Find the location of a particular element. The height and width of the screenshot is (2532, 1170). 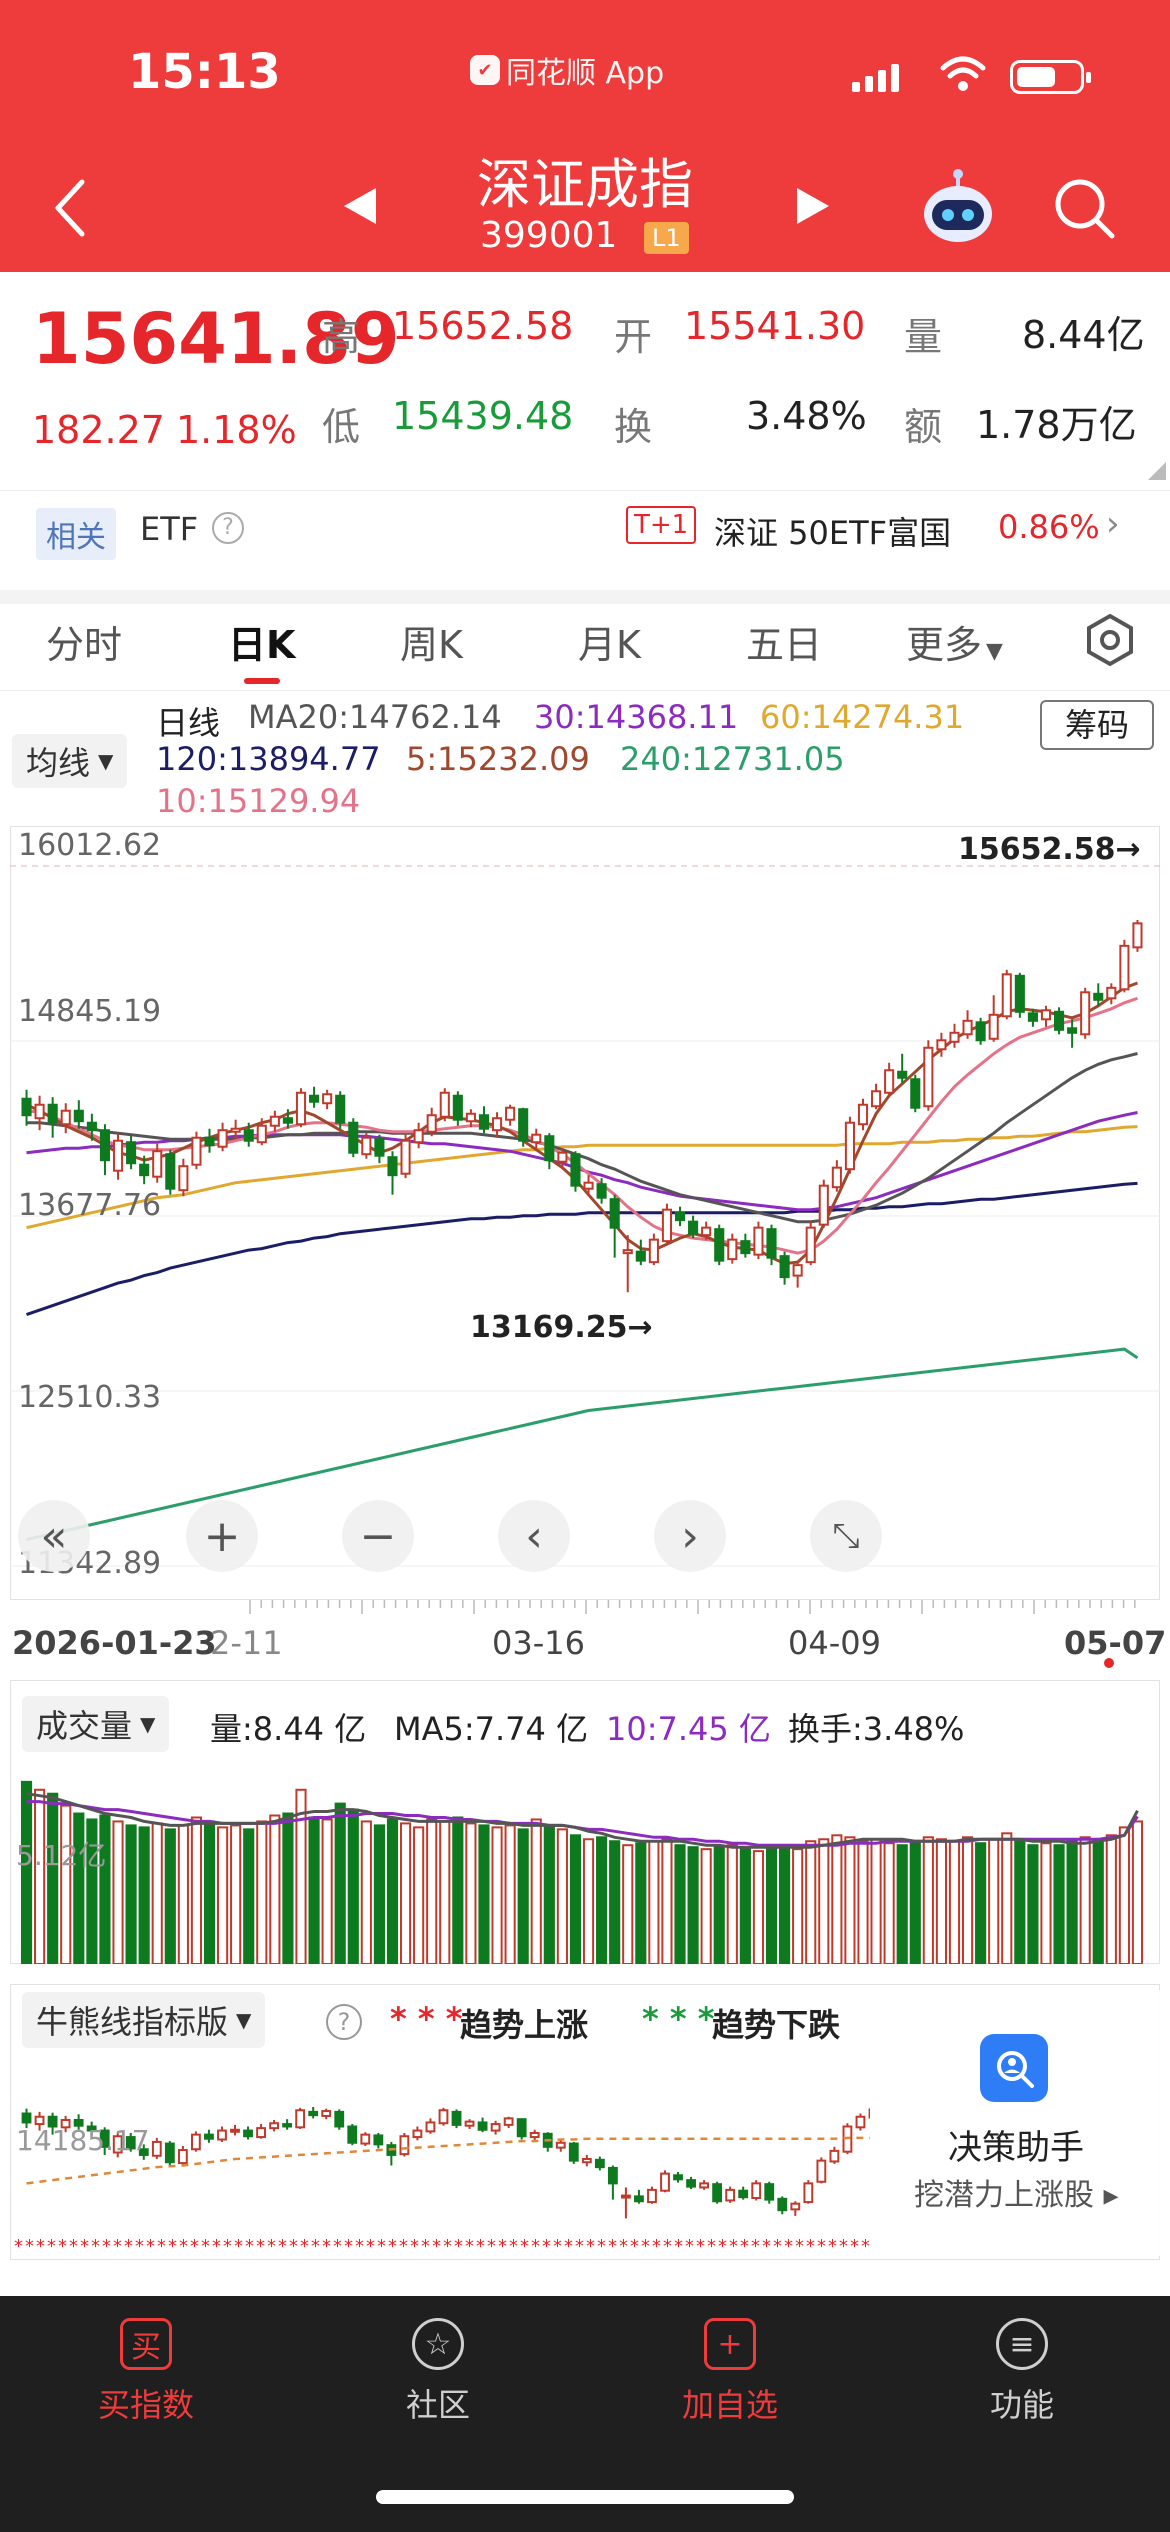

search-icon is located at coordinates (1085, 209).